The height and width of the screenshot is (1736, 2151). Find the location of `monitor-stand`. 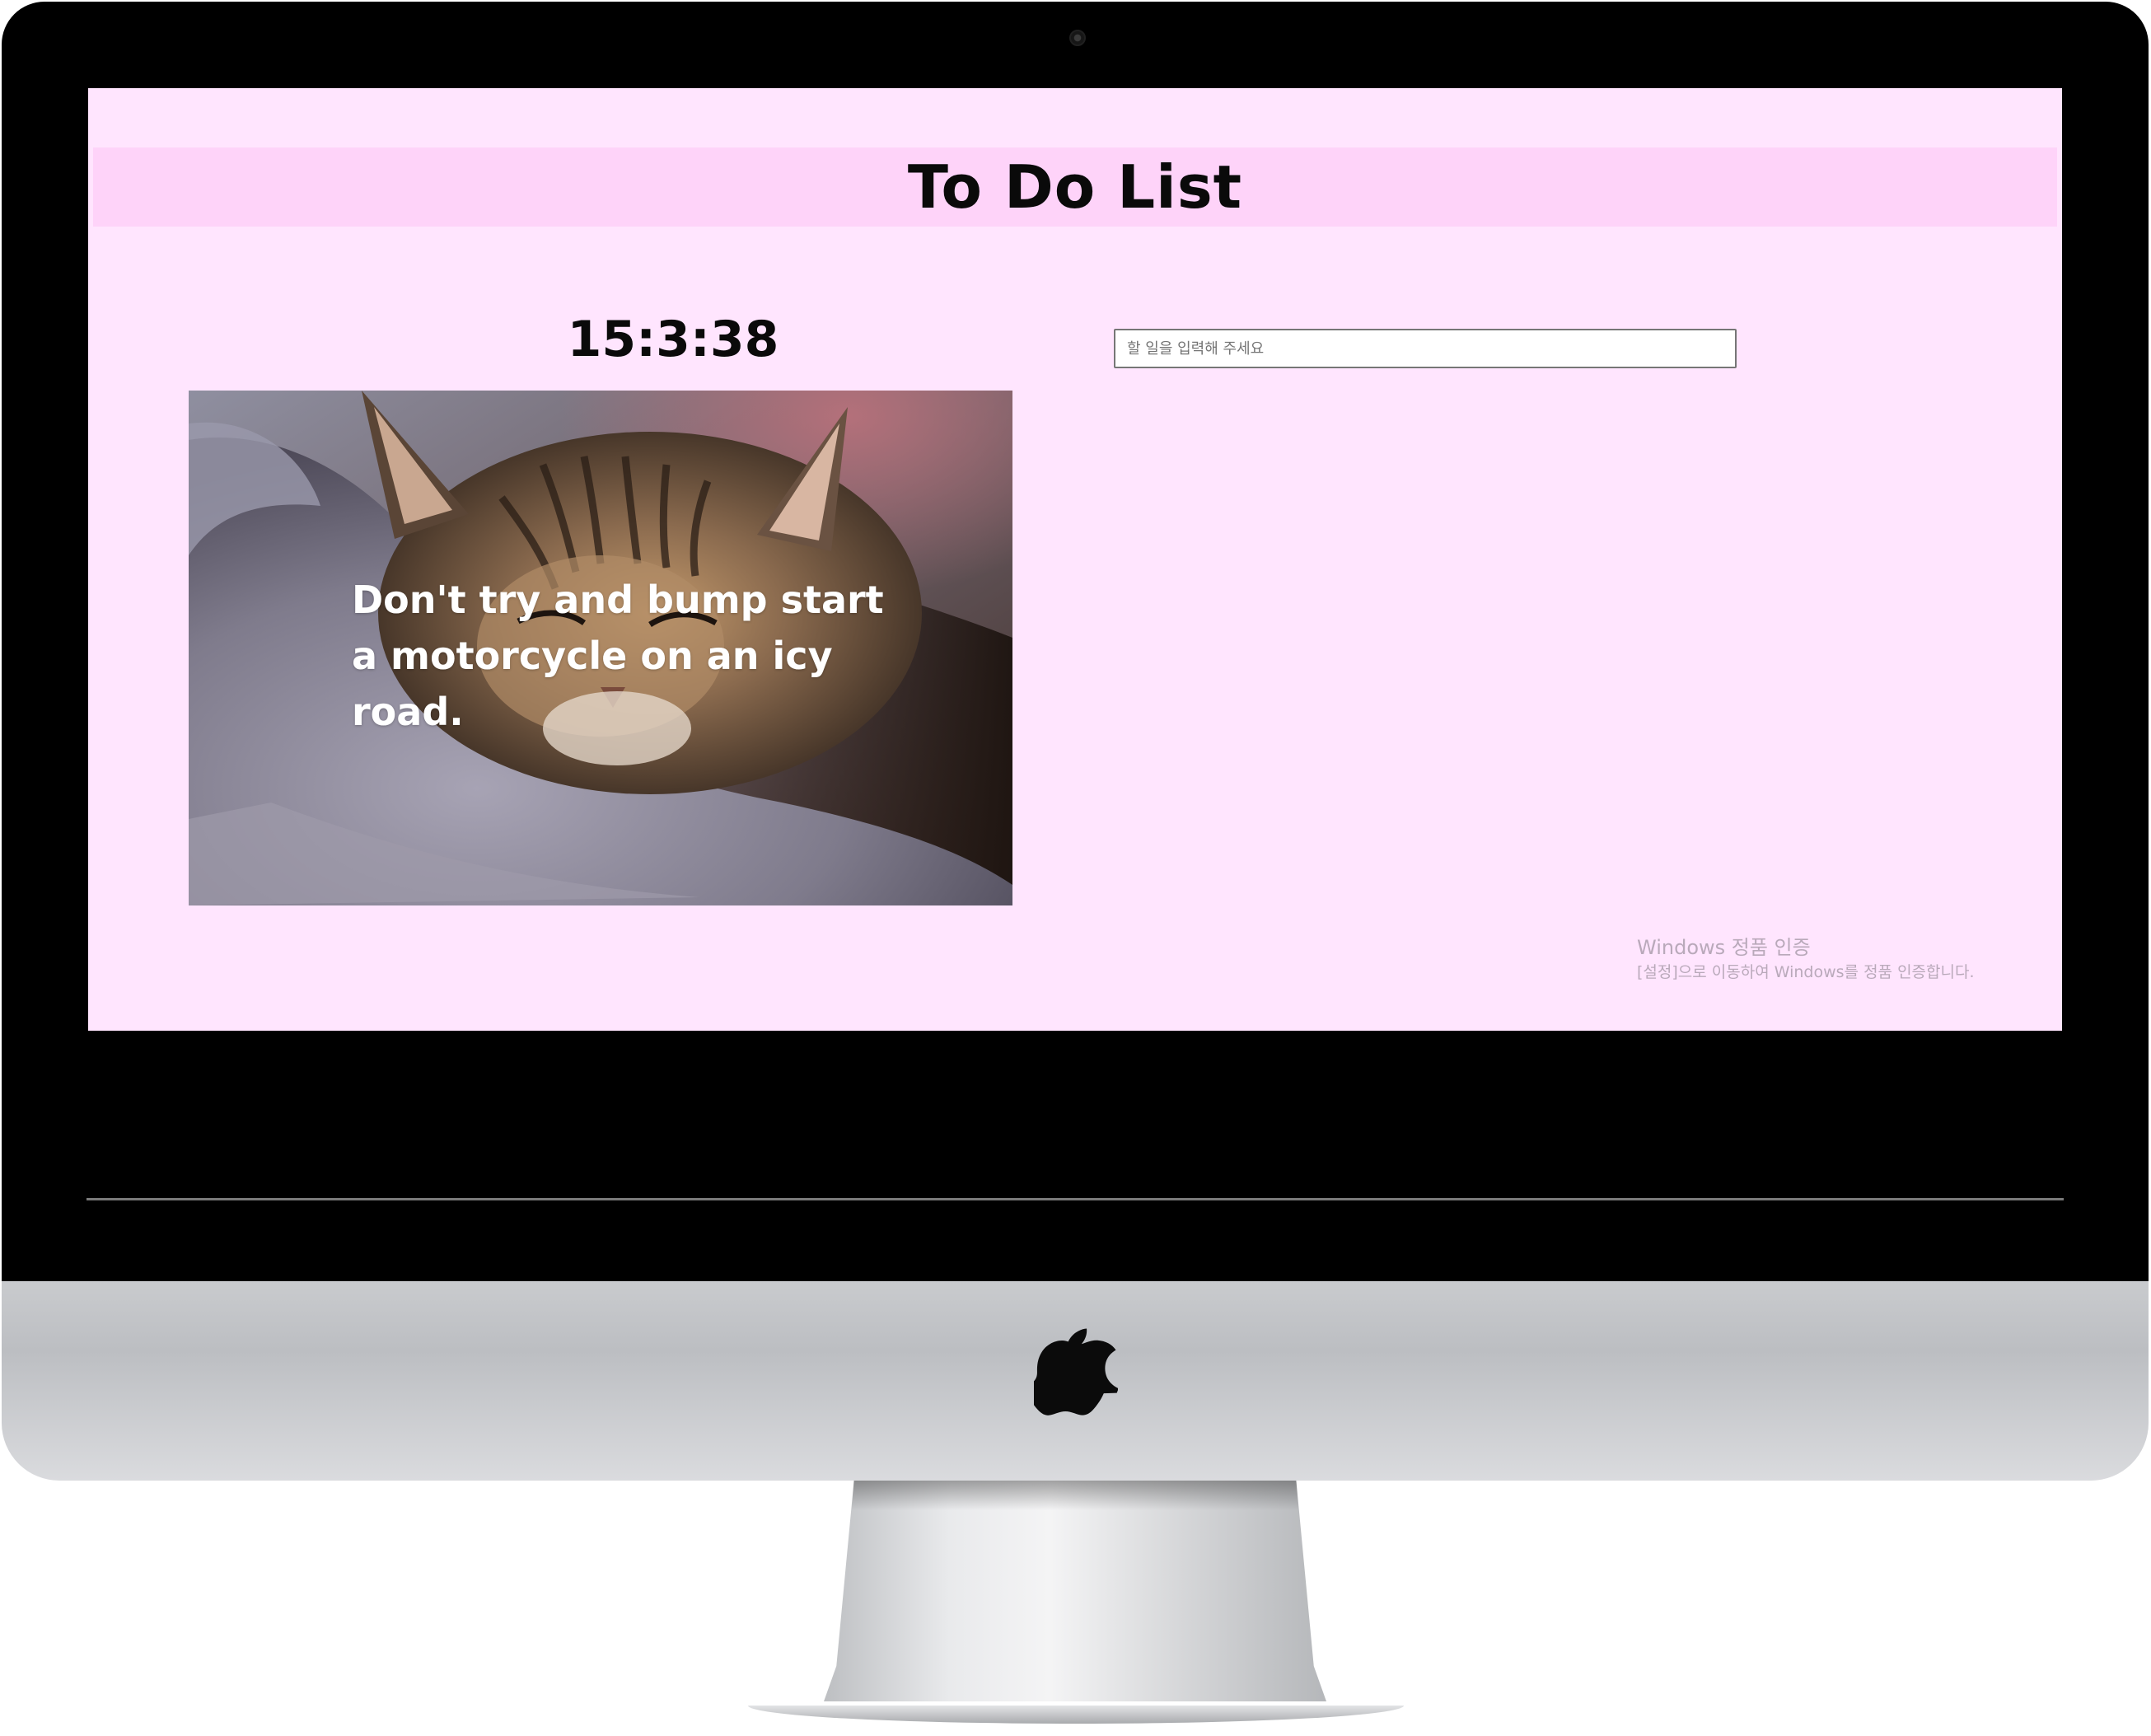

monitor-stand is located at coordinates (1075, 1591).